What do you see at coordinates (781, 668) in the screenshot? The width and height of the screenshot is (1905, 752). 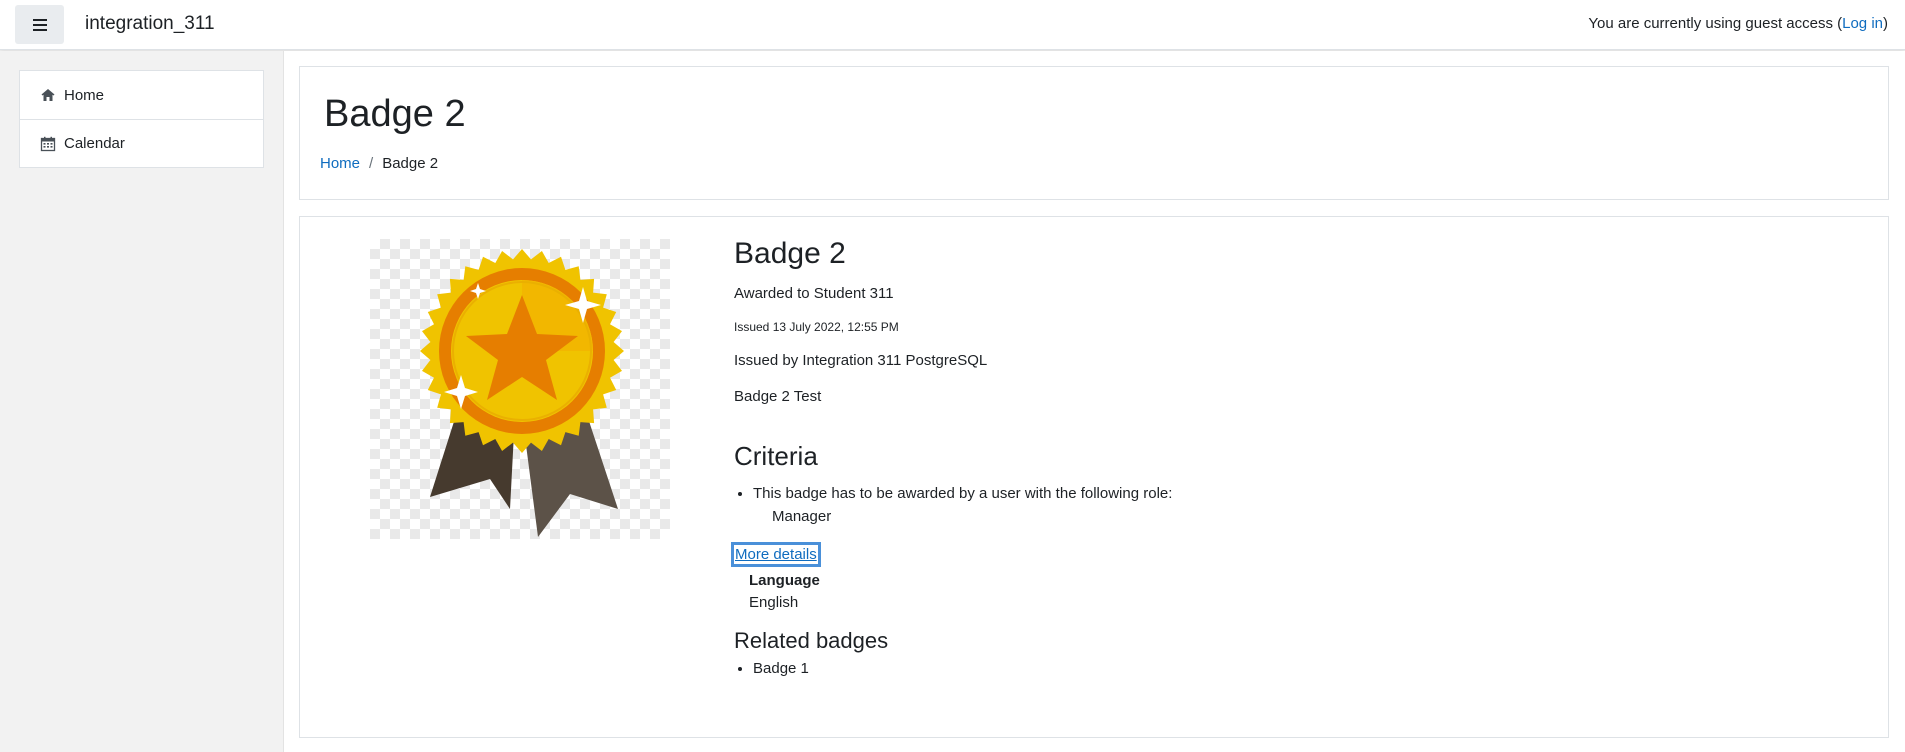 I see `related-badge-label: Badge 1` at bounding box center [781, 668].